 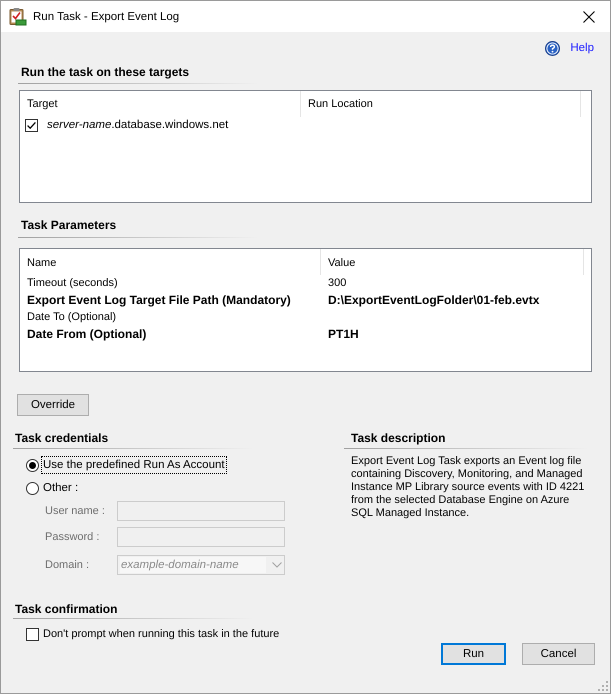 What do you see at coordinates (170, 262) in the screenshot?
I see `column-header: Name` at bounding box center [170, 262].